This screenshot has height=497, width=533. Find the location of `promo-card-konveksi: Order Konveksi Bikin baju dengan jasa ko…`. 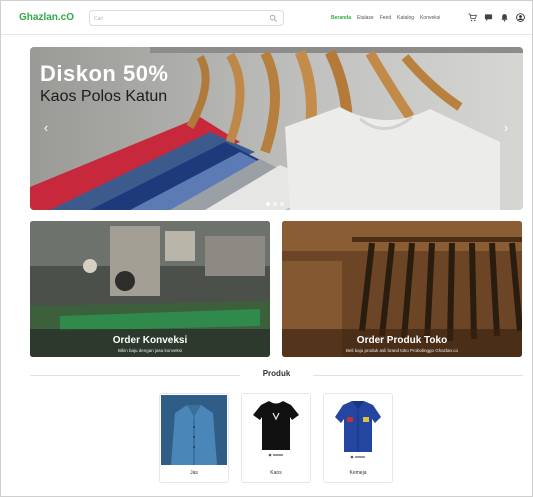

promo-card-konveksi: Order Konveksi Bikin baju dengan jasa ko… is located at coordinates (150, 289).